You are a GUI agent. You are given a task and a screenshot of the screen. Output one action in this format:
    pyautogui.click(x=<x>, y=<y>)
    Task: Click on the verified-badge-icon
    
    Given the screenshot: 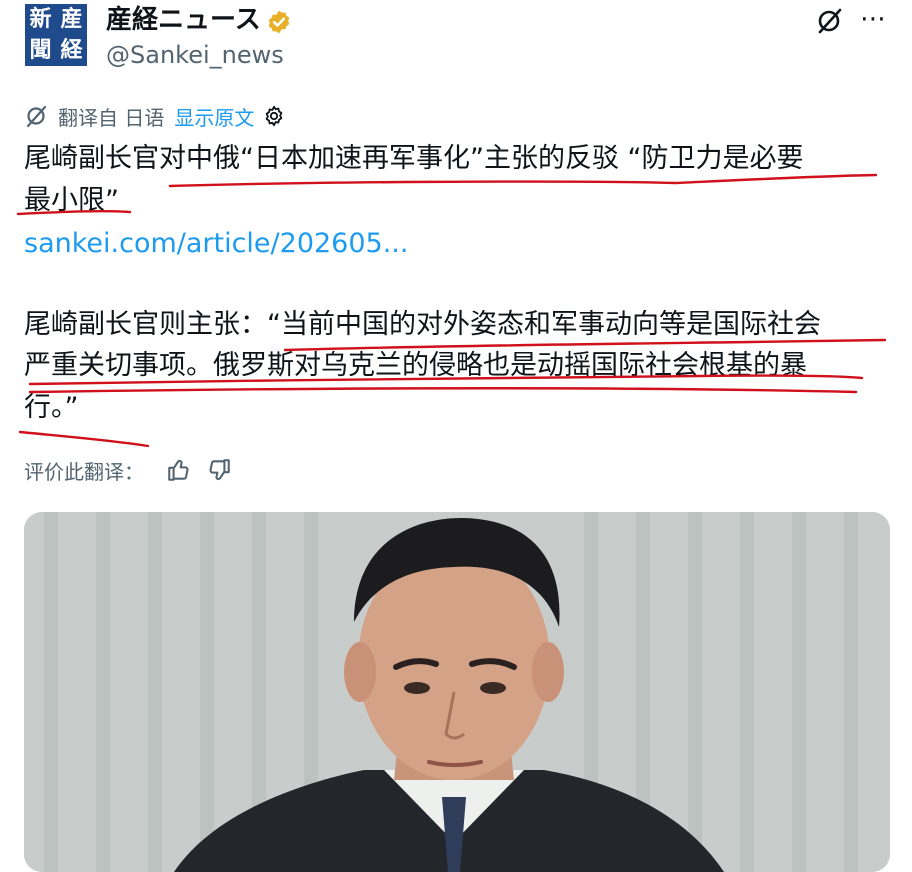 What is the action you would take?
    pyautogui.click(x=279, y=22)
    